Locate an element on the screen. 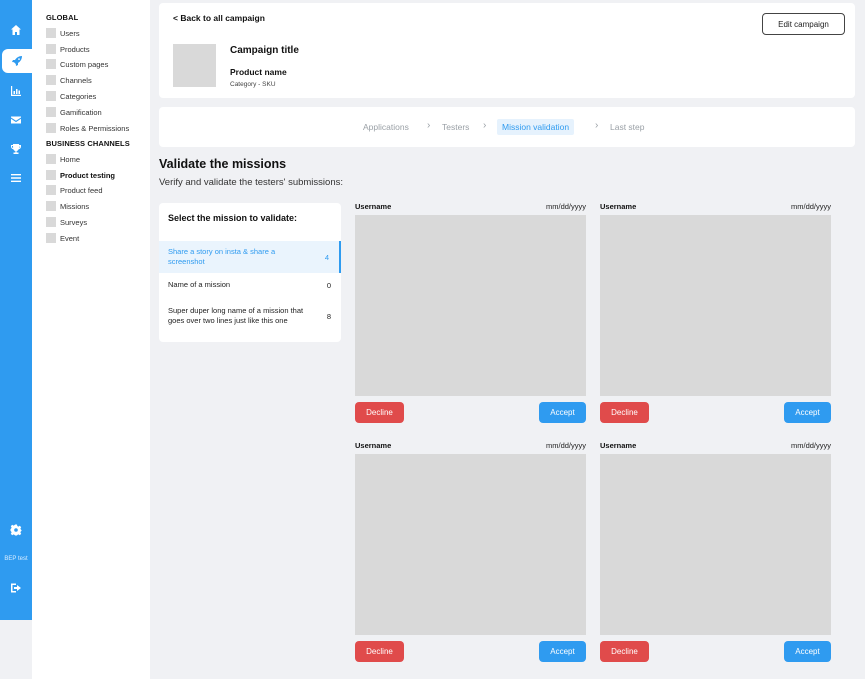  back-link: < Back to all campaign is located at coordinates (219, 18).